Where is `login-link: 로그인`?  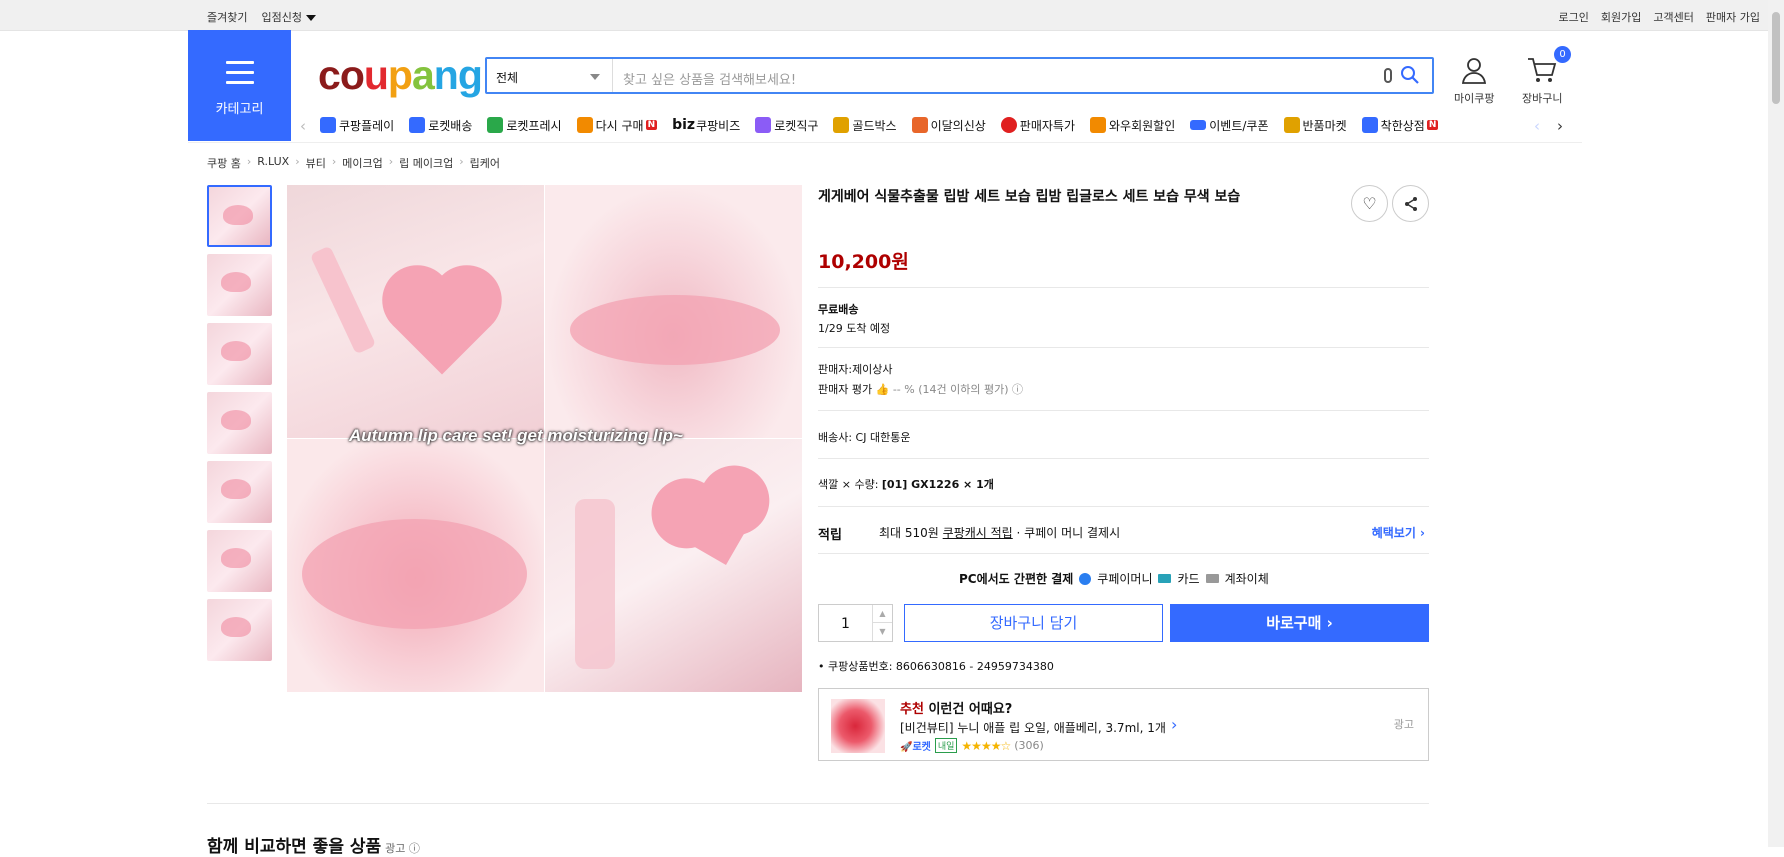 login-link: 로그인 is located at coordinates (1574, 17).